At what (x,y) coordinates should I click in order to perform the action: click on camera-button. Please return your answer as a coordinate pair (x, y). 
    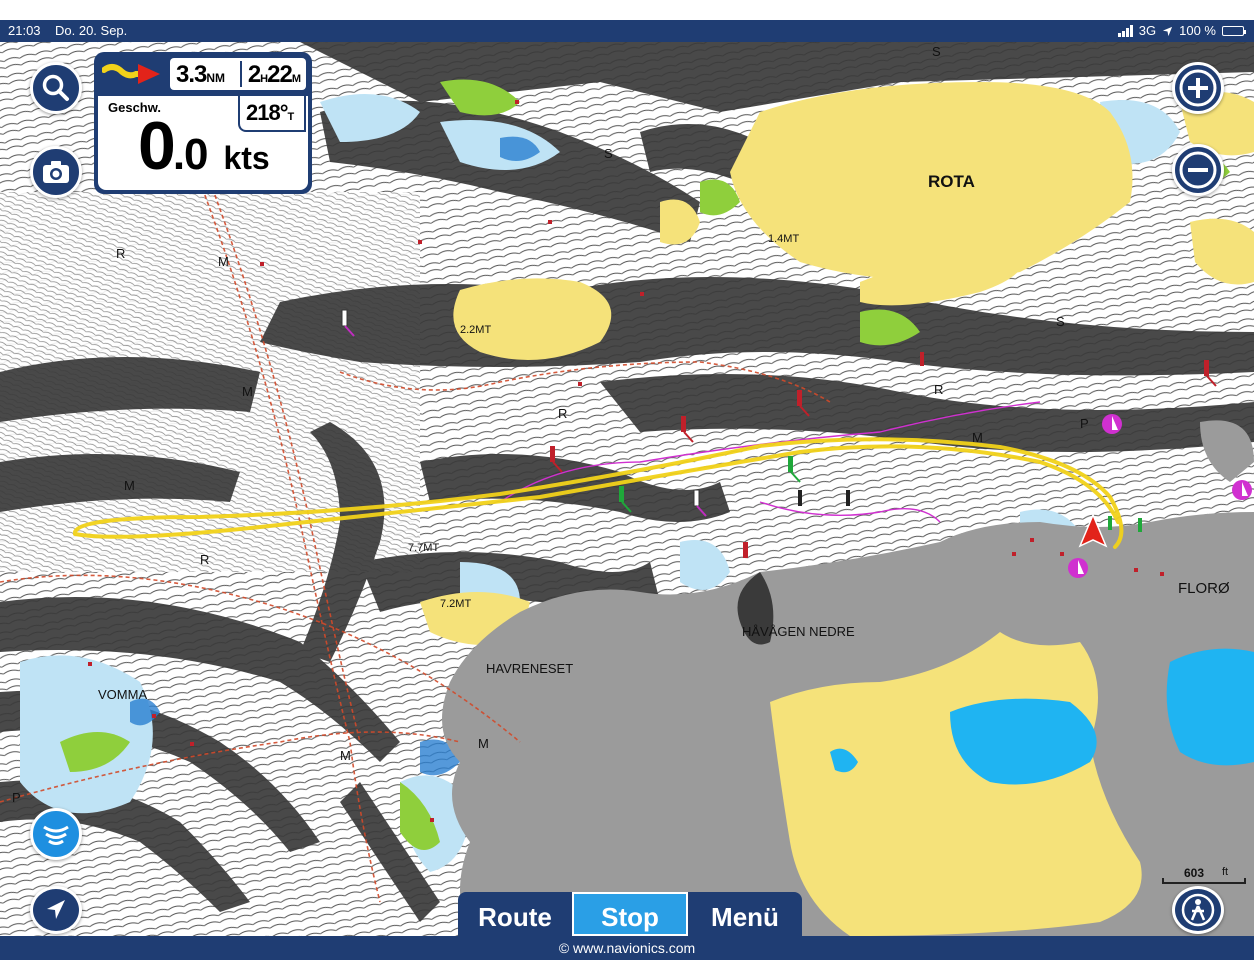
    Looking at the image, I should click on (56, 172).